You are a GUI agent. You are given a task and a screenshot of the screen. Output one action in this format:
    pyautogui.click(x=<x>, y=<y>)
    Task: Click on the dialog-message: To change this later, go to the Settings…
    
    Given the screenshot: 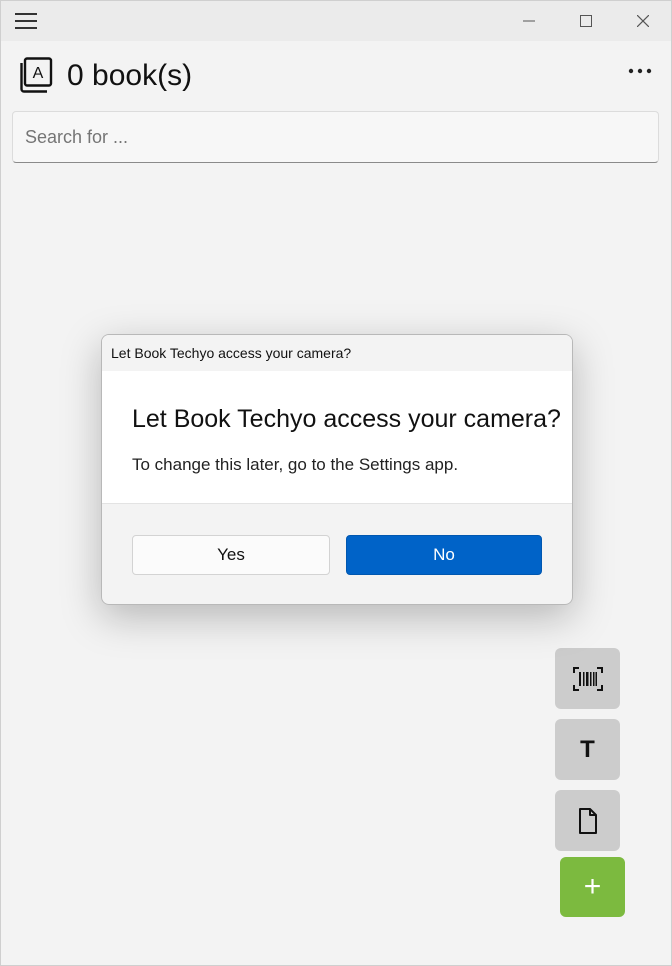 What is the action you would take?
    pyautogui.click(x=295, y=464)
    